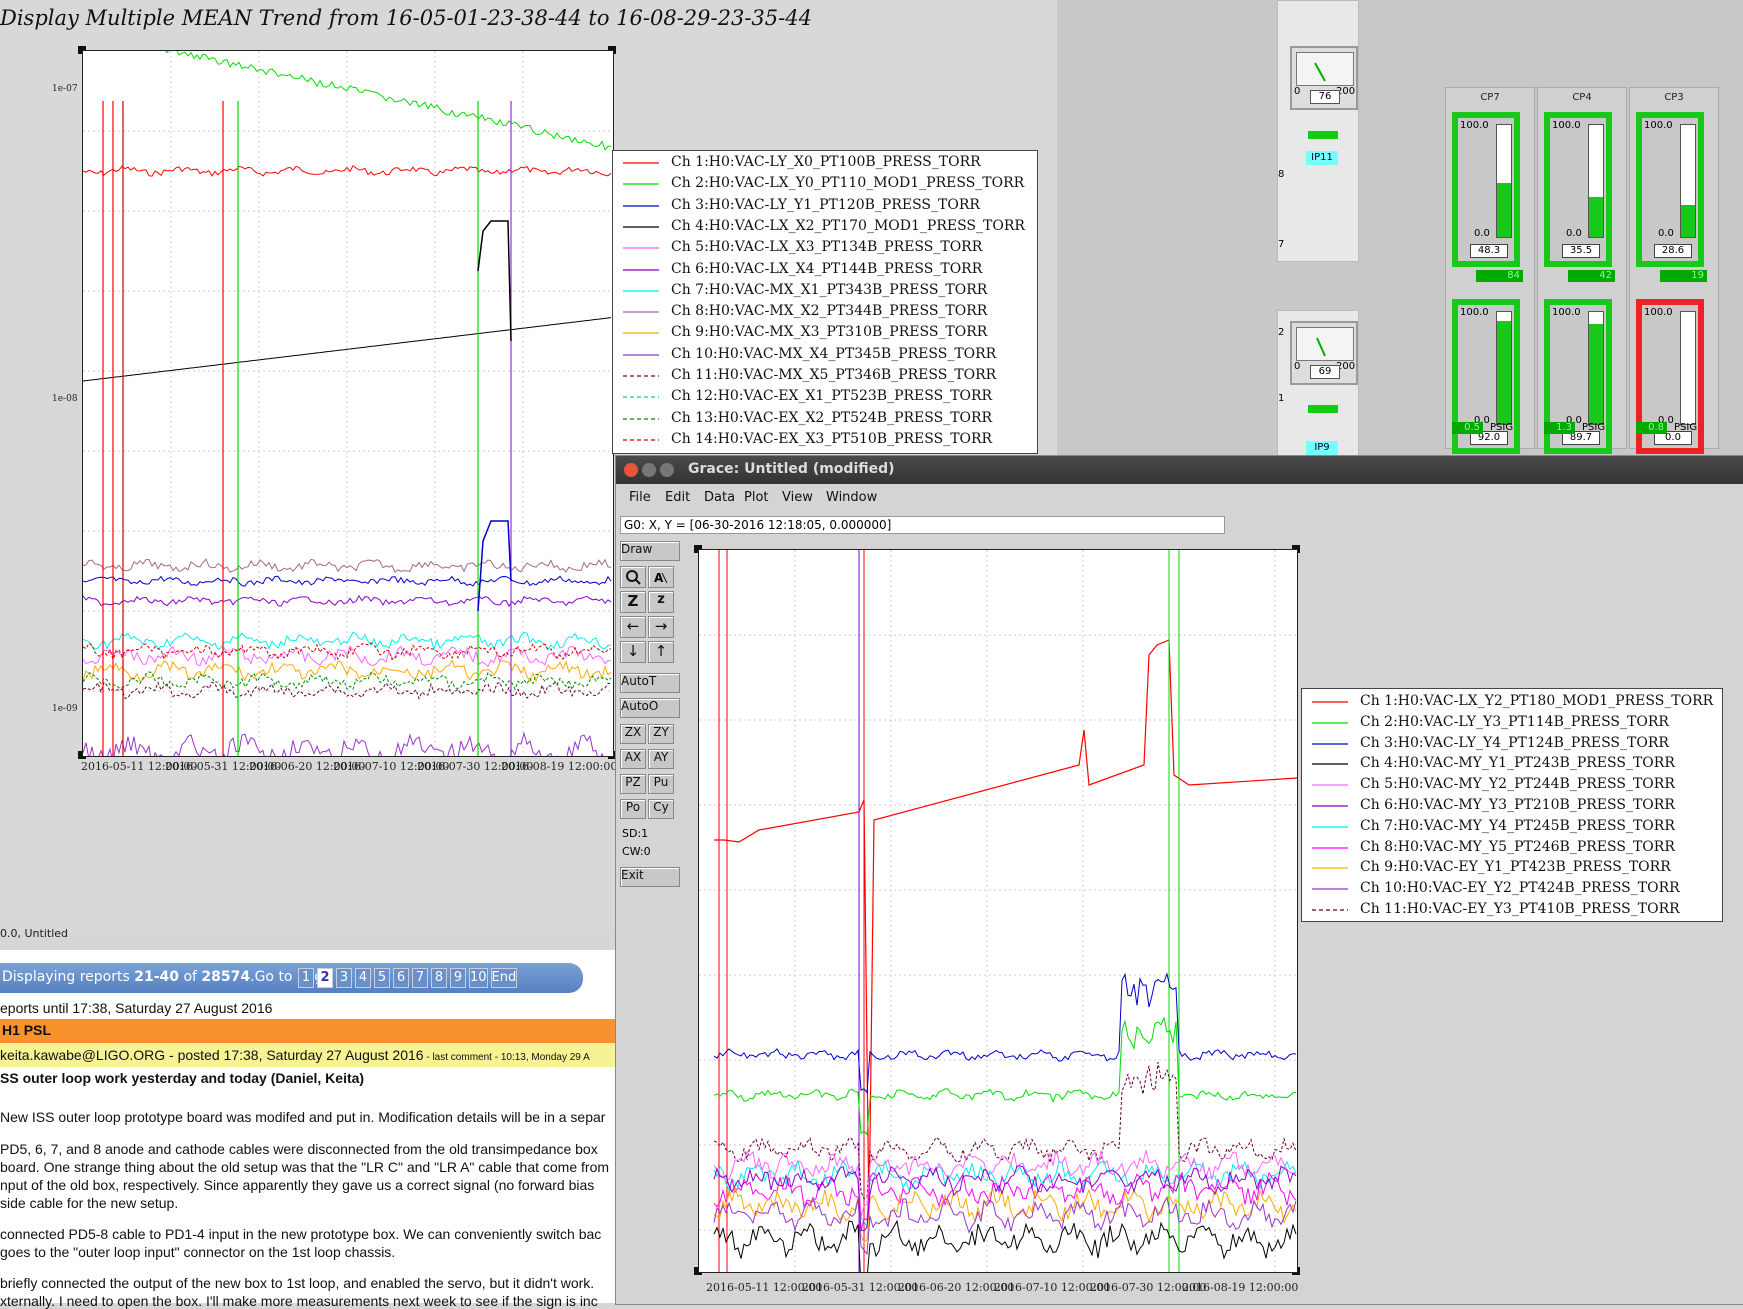  What do you see at coordinates (1512, 744) in the screenshot?
I see `legend-entry: Ch 3:H0:VAC-LY_Y4_PT124B_PRESS_TORR` at bounding box center [1512, 744].